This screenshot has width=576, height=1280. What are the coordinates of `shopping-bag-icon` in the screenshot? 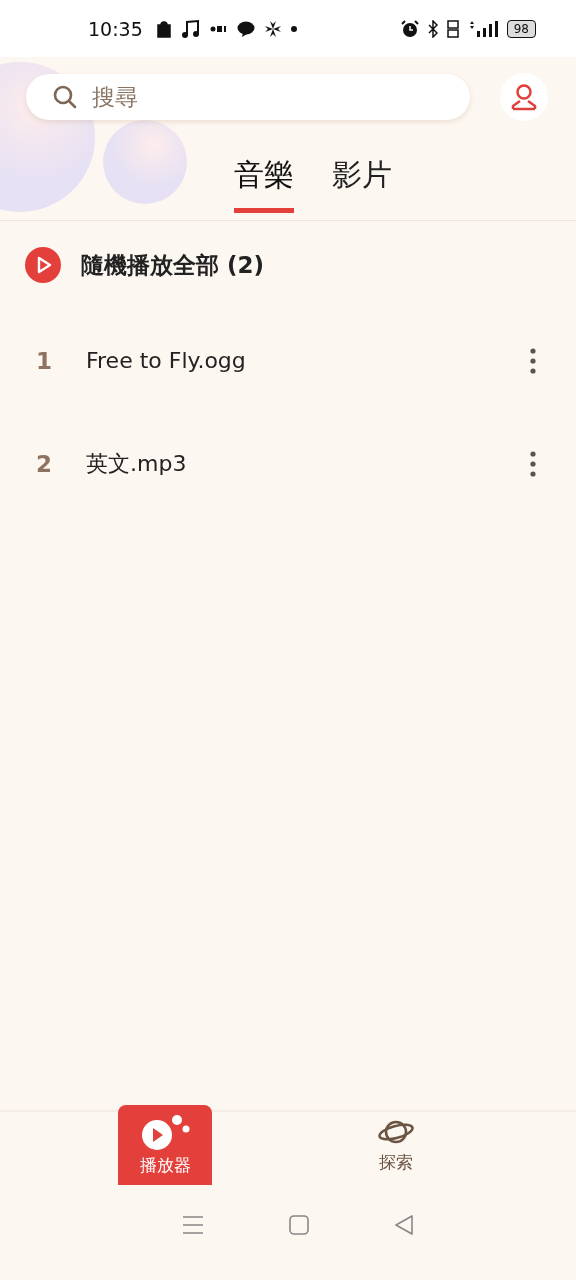 It's located at (163, 28).